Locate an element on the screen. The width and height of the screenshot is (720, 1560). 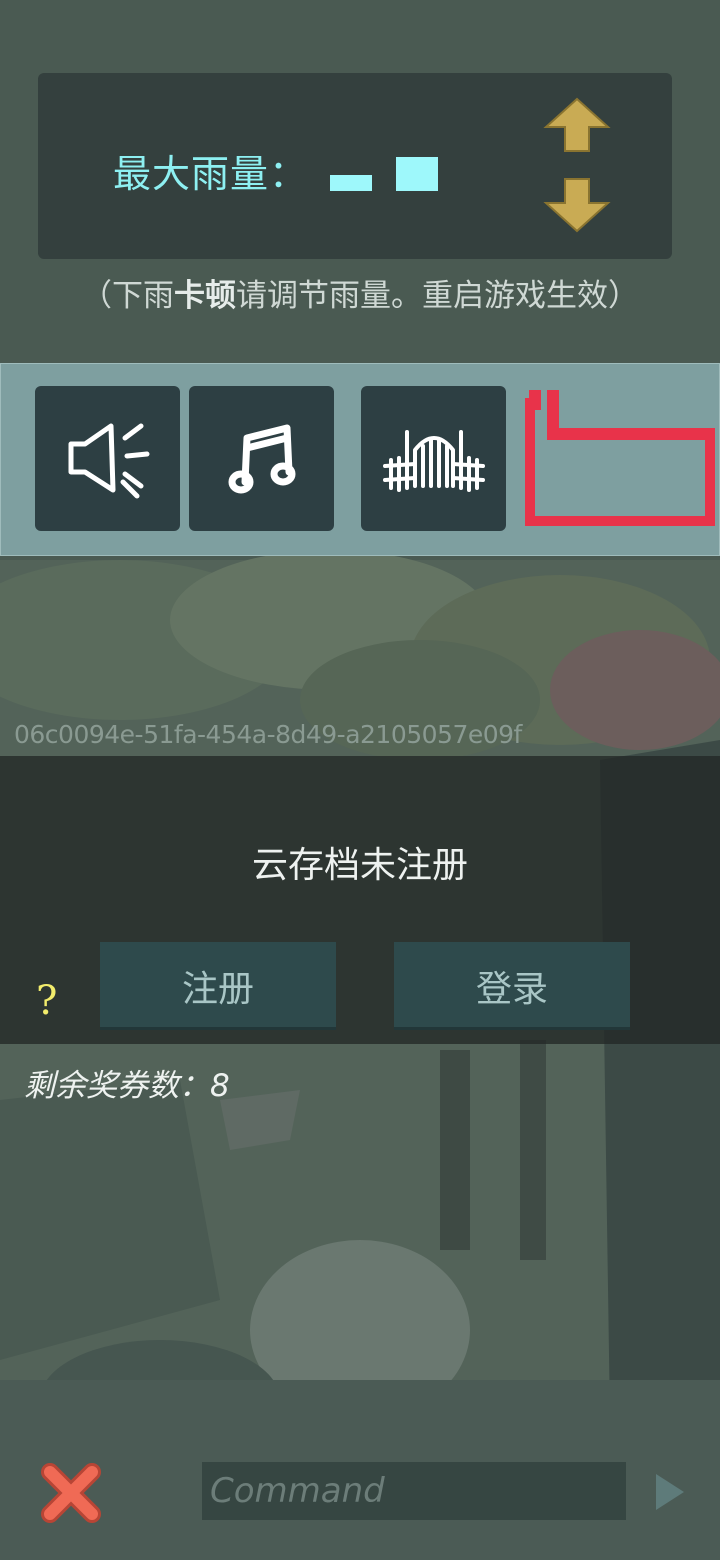
login-button: 登录 is located at coordinates (512, 986).